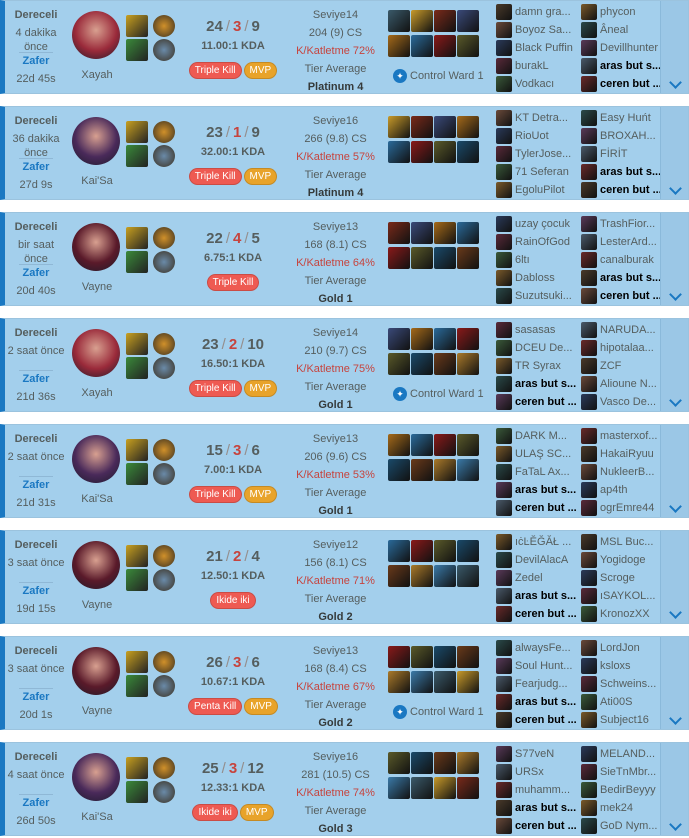 The width and height of the screenshot is (689, 838). I want to click on player-entry: burakL, so click(537, 66).